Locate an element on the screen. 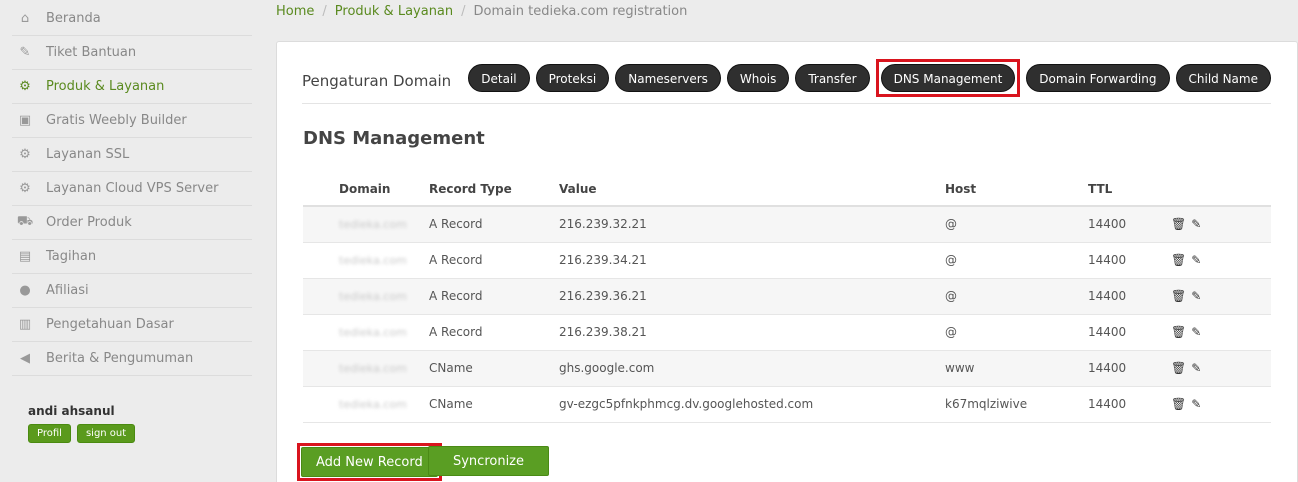 This screenshot has width=1298, height=482. sidebar-item-tiket-bantuan: ✎ Tiket Bantuan is located at coordinates (132, 53).